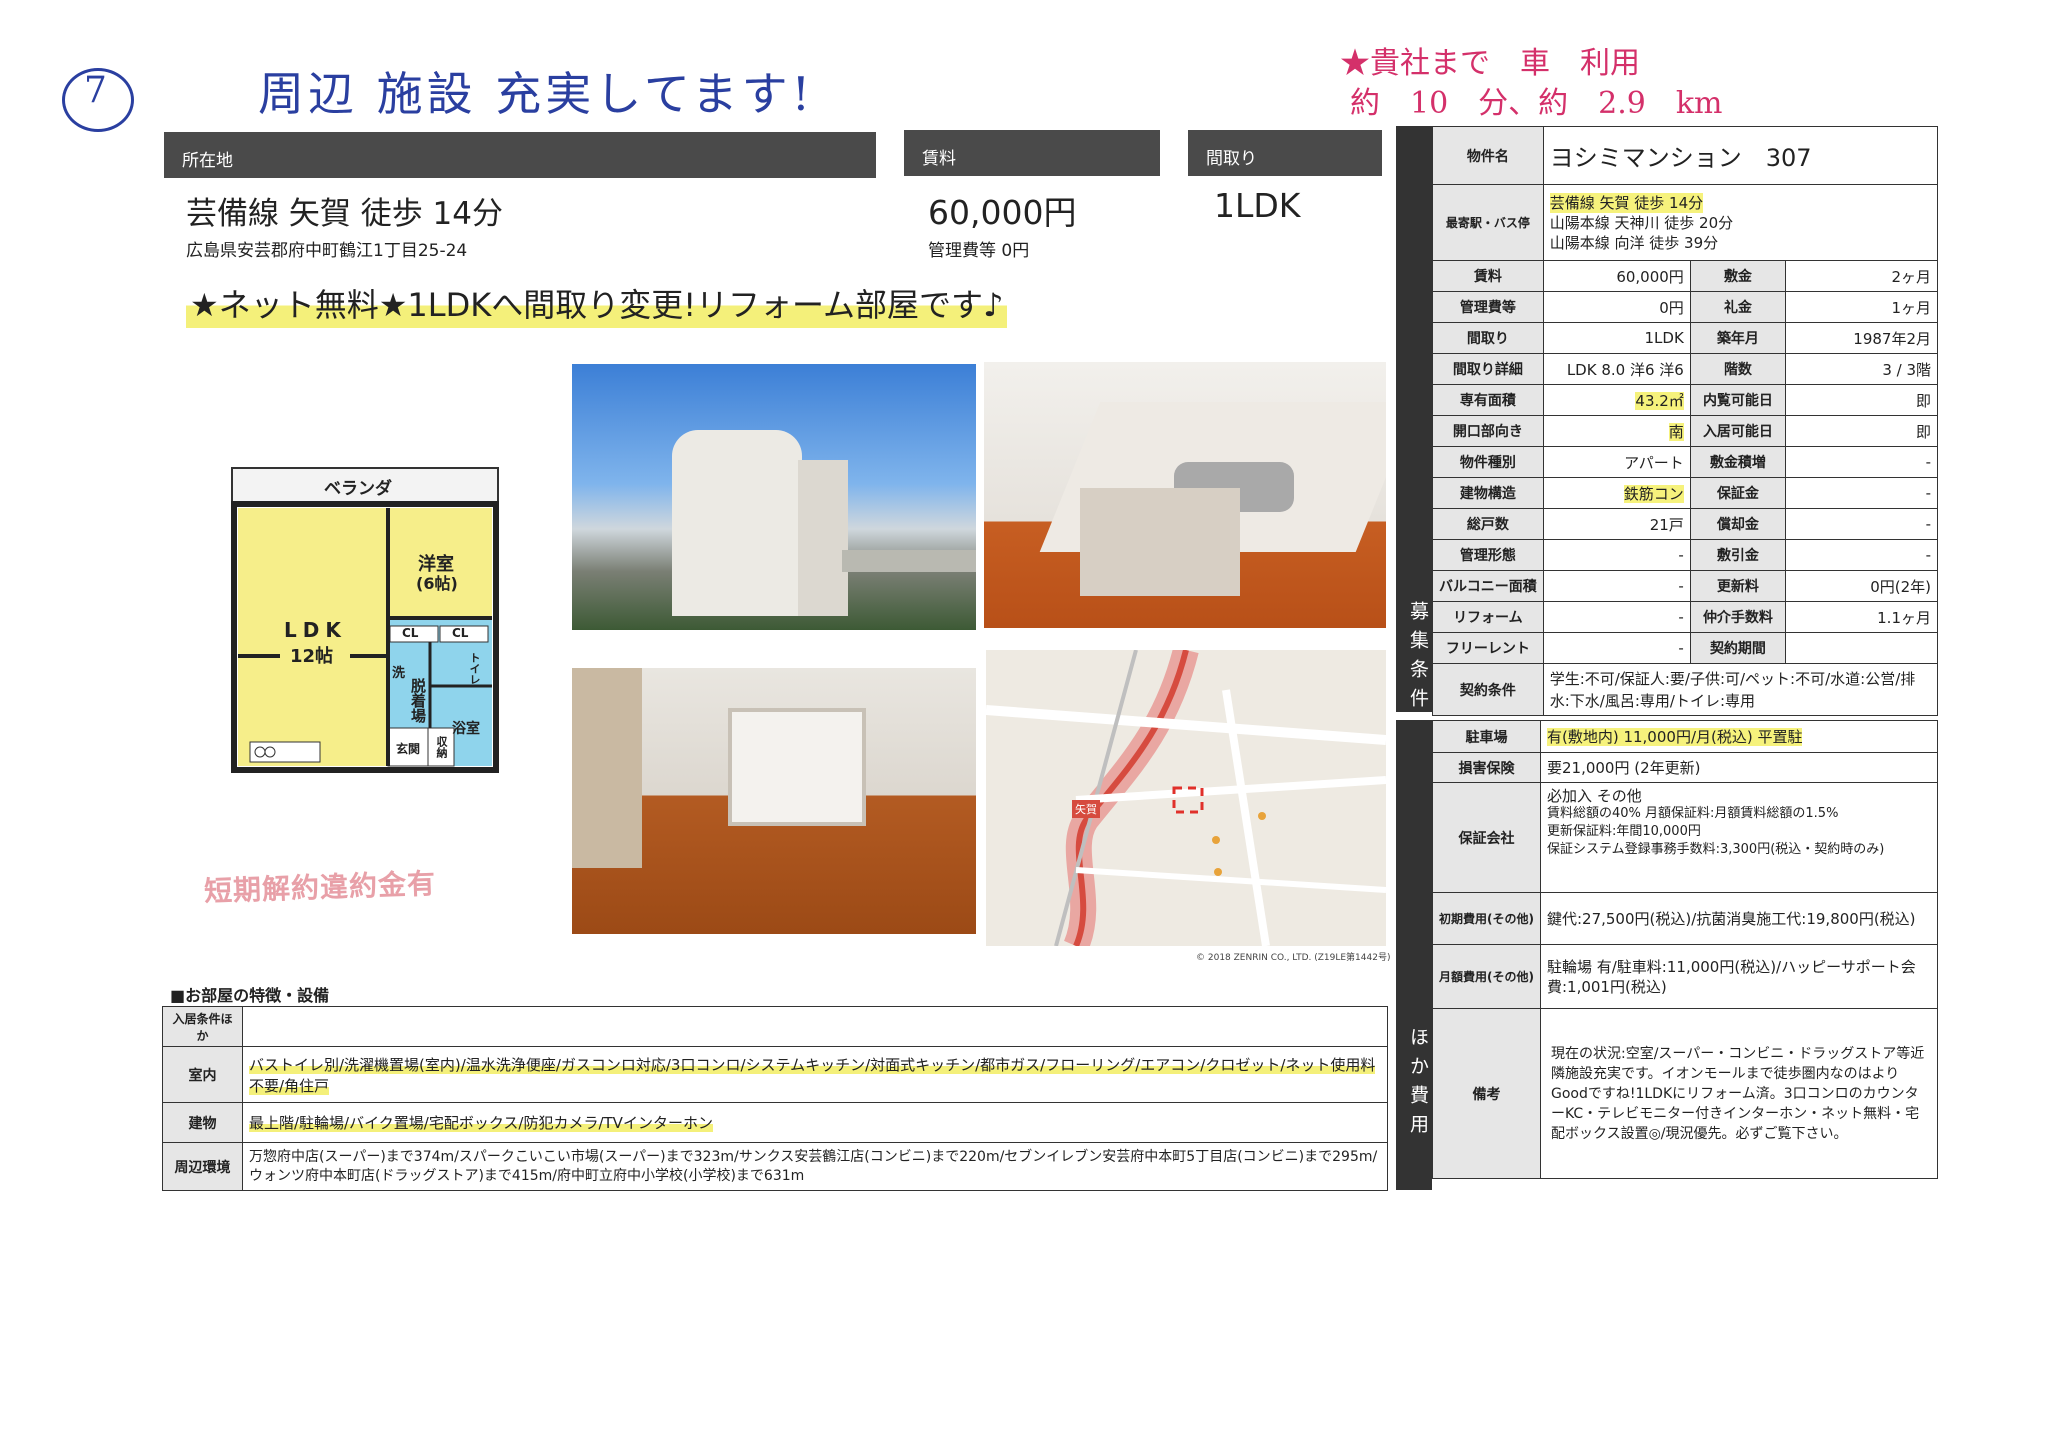  Describe the element at coordinates (1674, 737) in the screenshot. I see `parking-text: 有(敷地内) 11,000円/月(税込) 平置駐` at that location.